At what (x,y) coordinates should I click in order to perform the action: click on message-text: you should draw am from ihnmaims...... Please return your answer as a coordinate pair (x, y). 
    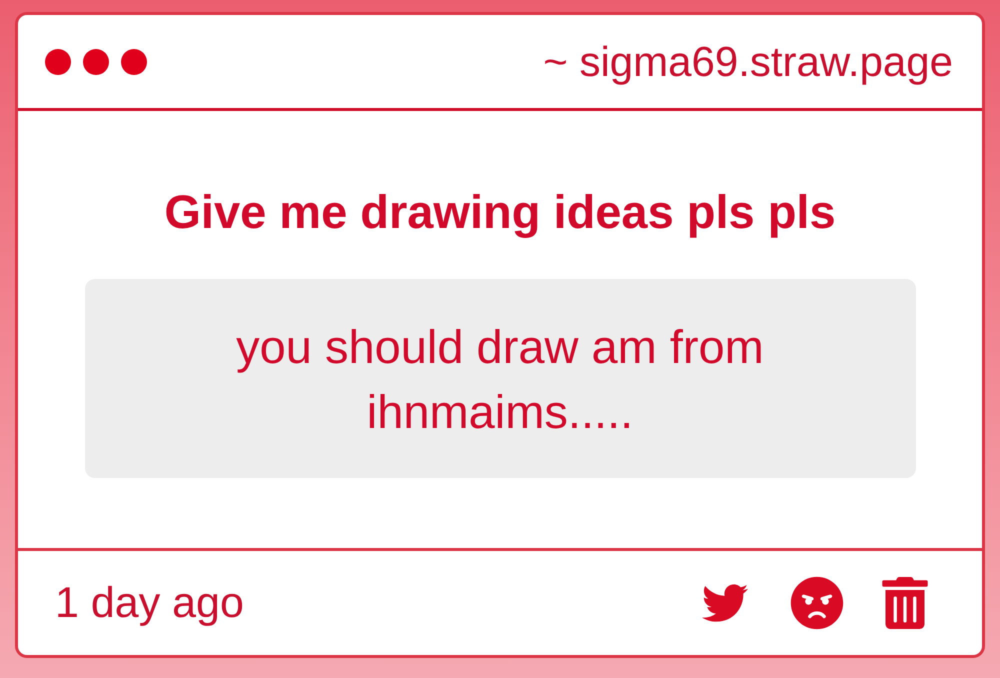
    Looking at the image, I should click on (500, 379).